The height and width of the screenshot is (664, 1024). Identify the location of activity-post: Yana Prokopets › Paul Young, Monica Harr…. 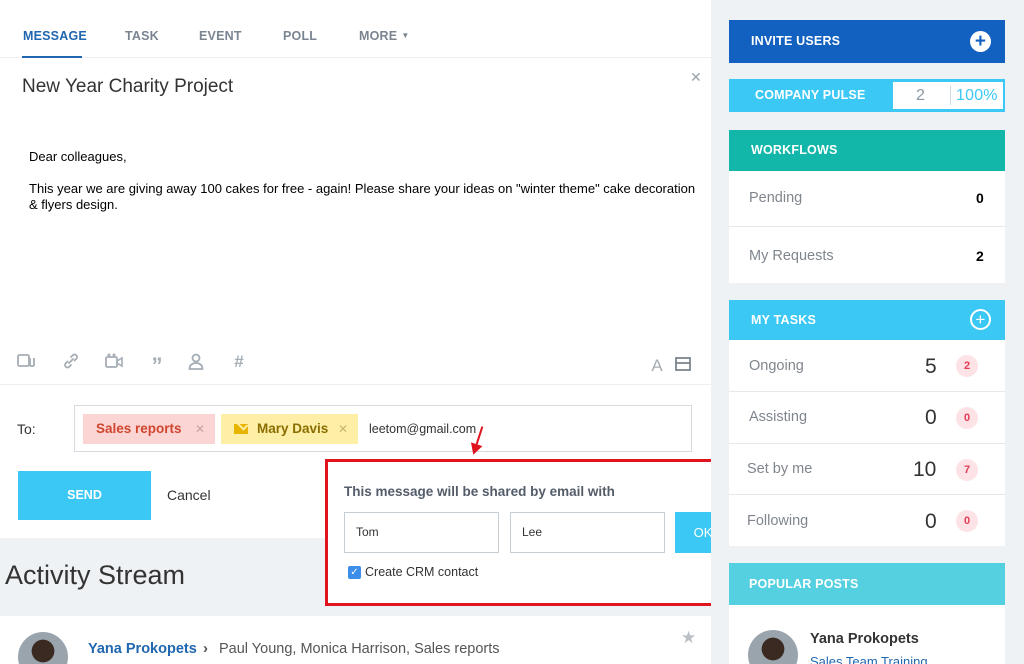
(355, 640).